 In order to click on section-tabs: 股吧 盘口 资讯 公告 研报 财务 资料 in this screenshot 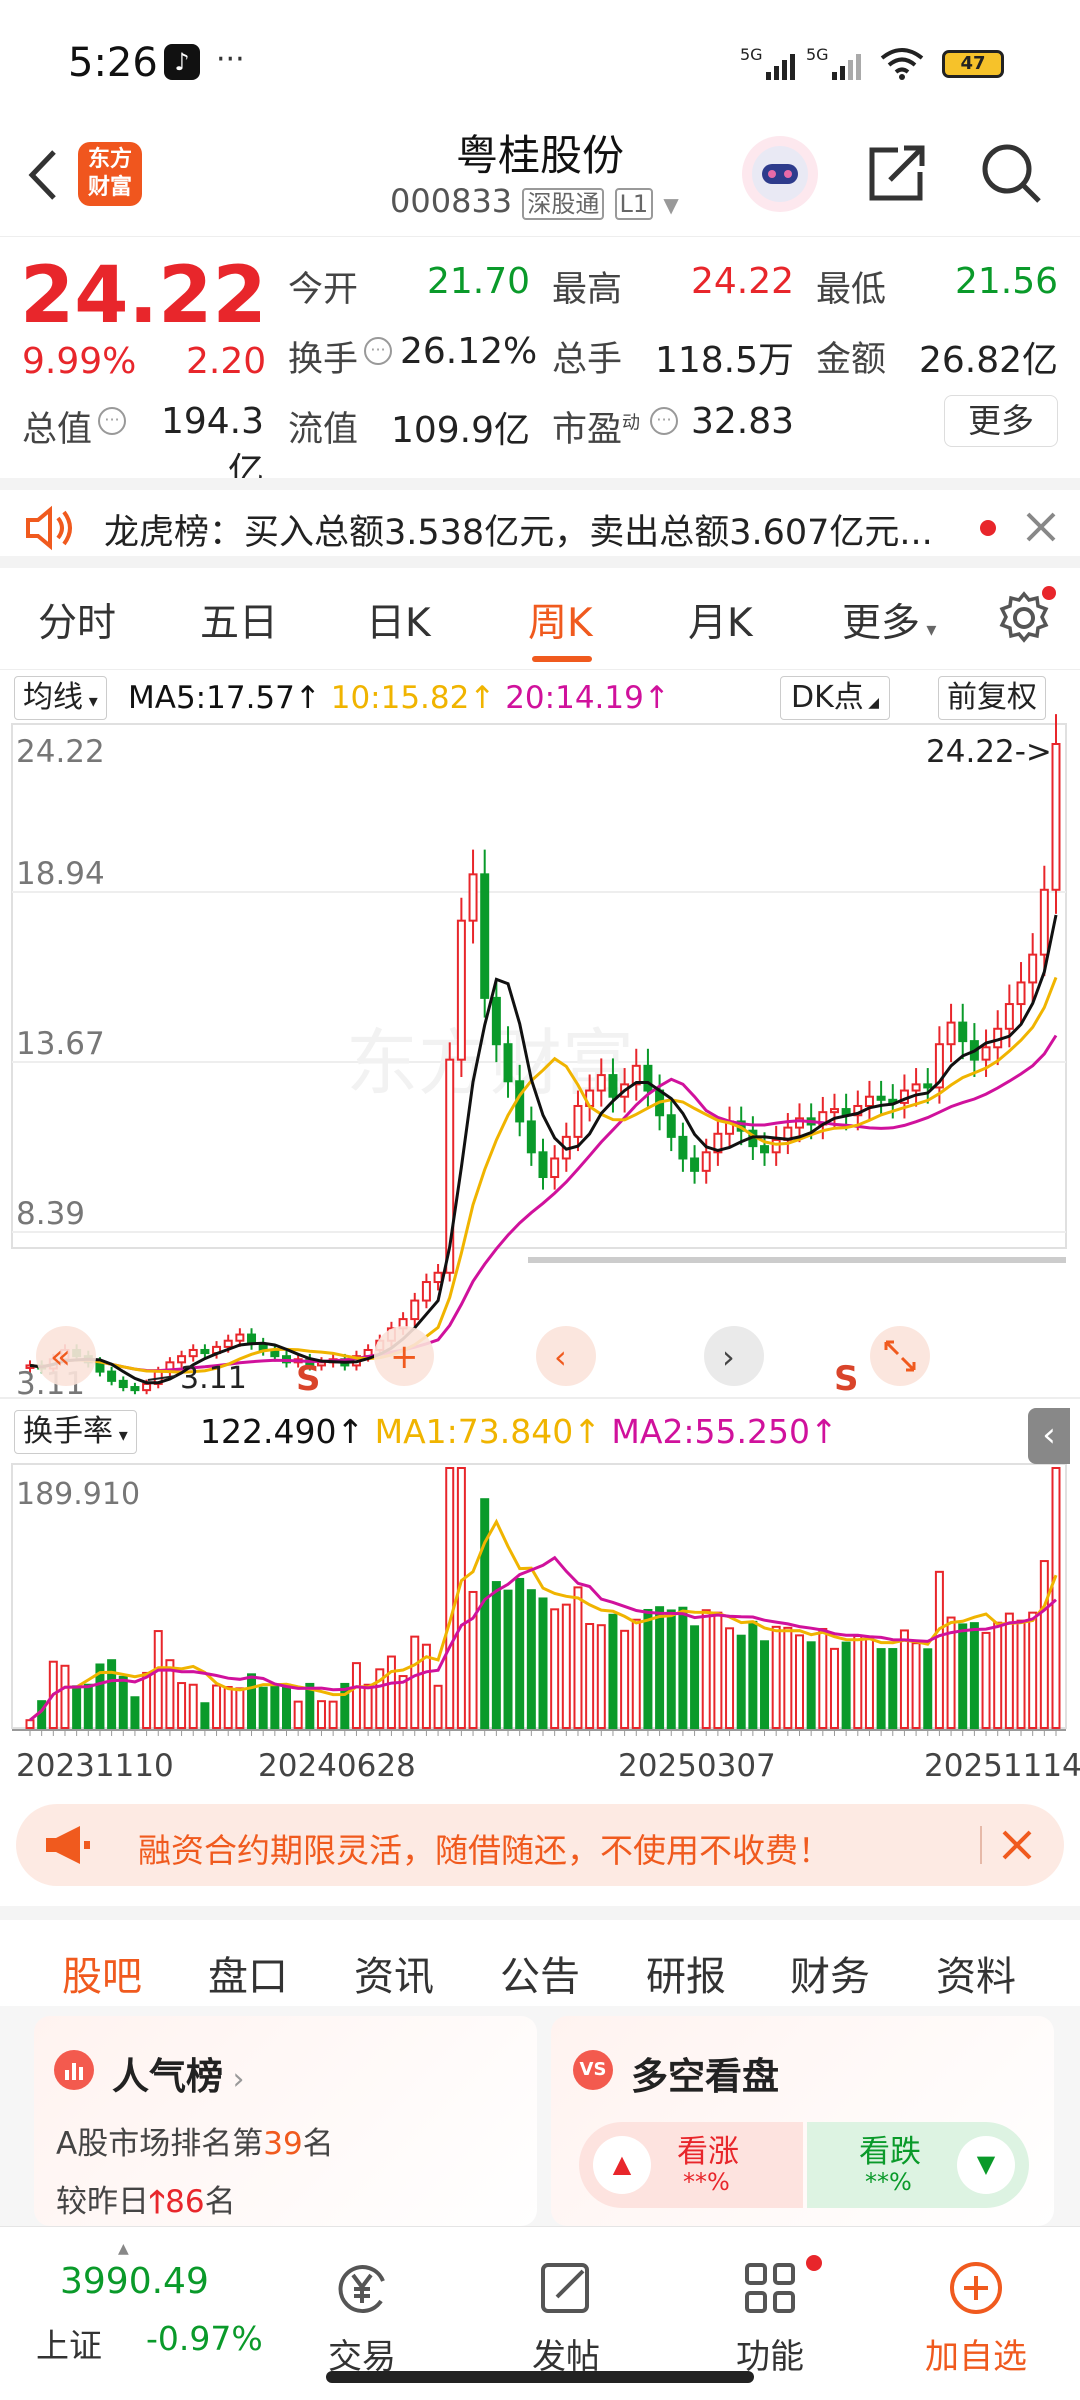, I will do `click(540, 1961)`.